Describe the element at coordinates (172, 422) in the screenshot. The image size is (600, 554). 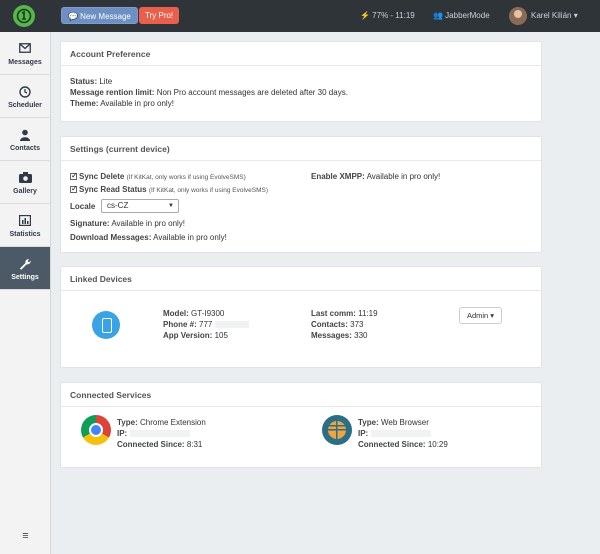
I see `service-type-value: Chrome Extension` at that location.